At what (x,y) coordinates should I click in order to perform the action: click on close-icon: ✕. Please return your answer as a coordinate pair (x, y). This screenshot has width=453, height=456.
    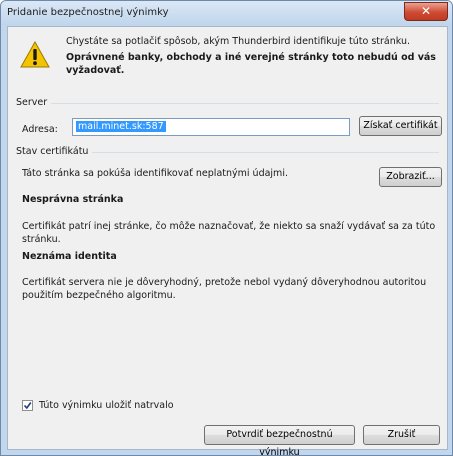
    Looking at the image, I should click on (426, 11).